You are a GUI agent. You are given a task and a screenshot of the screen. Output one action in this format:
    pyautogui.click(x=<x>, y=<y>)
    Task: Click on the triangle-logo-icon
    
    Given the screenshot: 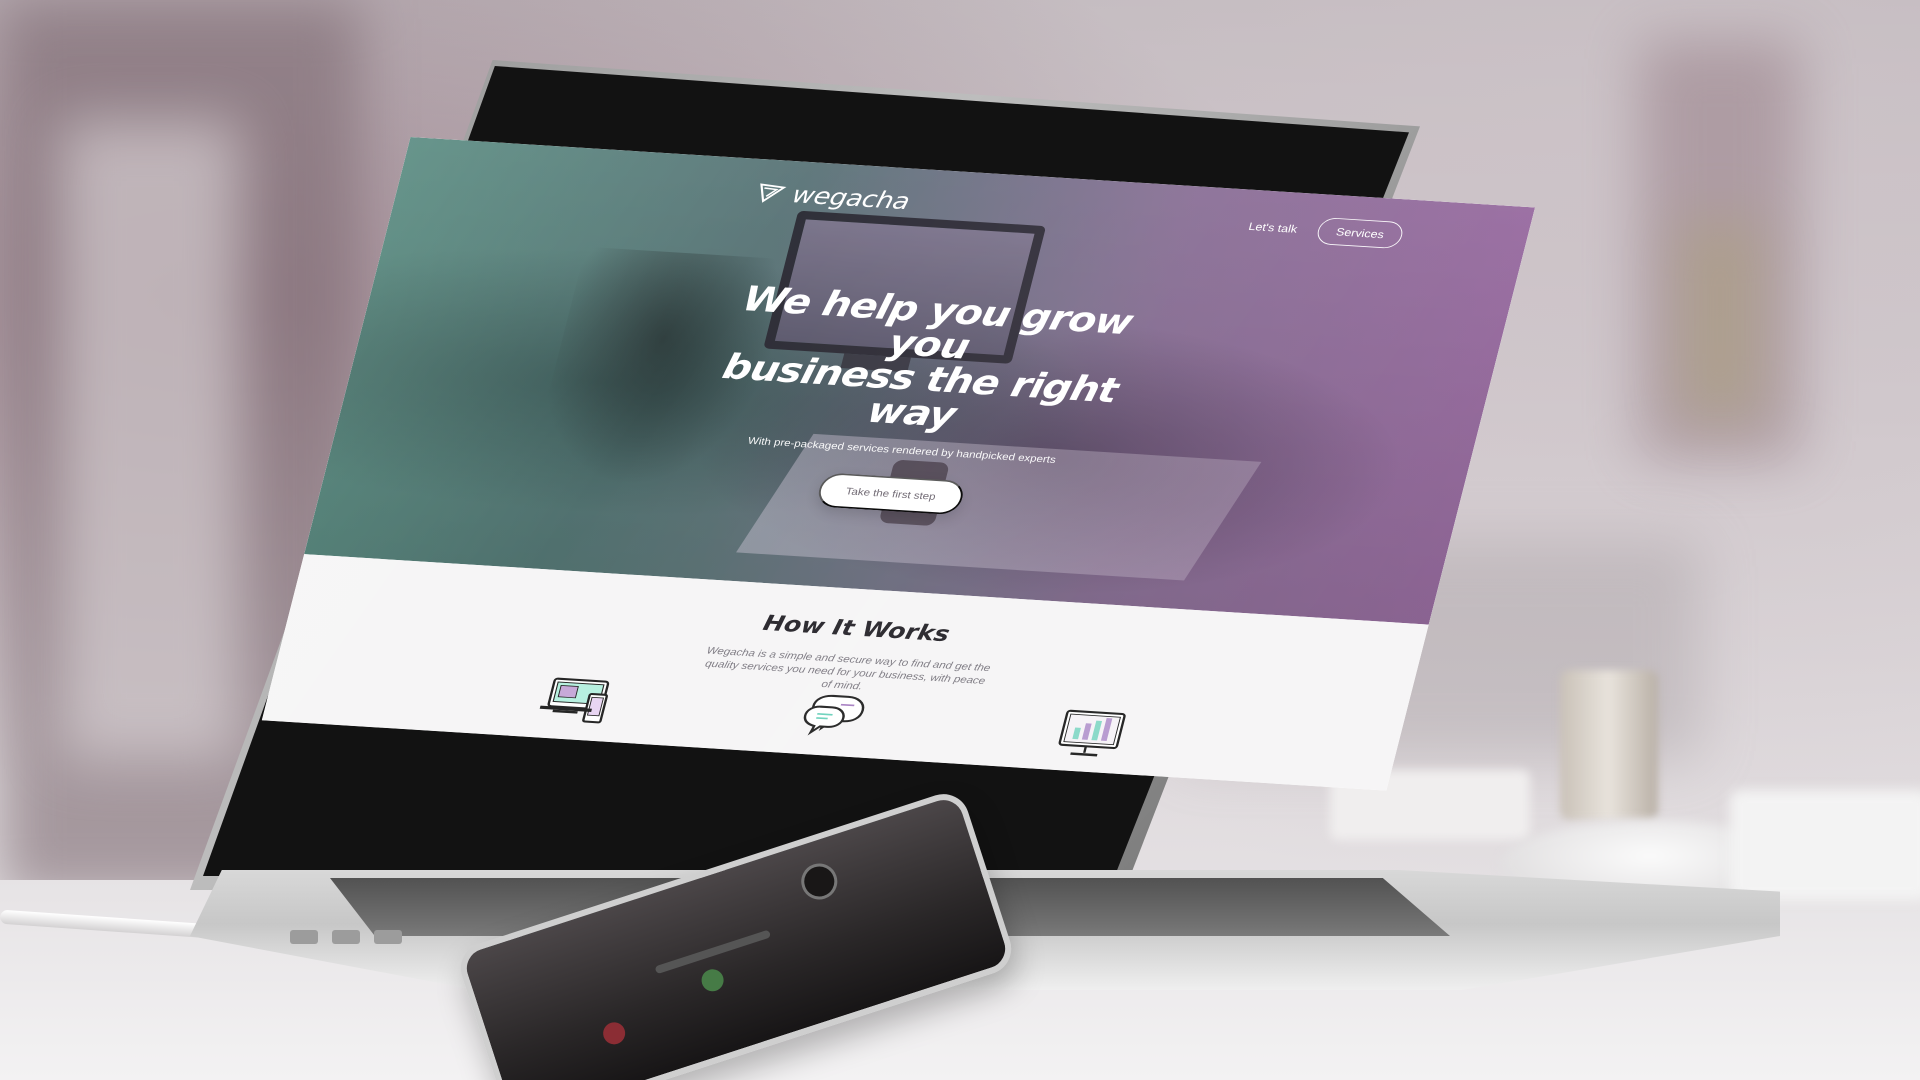 What is the action you would take?
    pyautogui.click(x=773, y=193)
    